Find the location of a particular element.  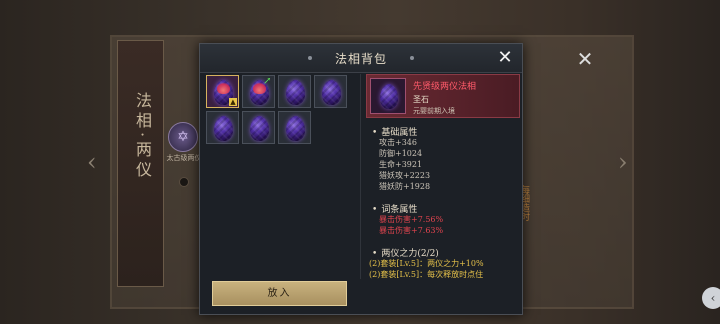

set-bonus-stat: (2)套装[Lv.5]：每次释放时点住 is located at coordinates (426, 274).